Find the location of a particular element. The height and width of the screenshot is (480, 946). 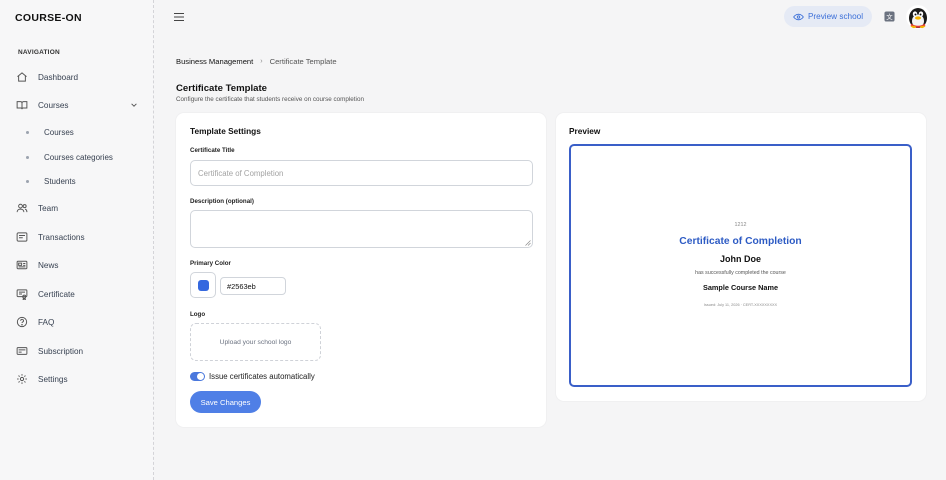

color-picker-button is located at coordinates (203, 285).